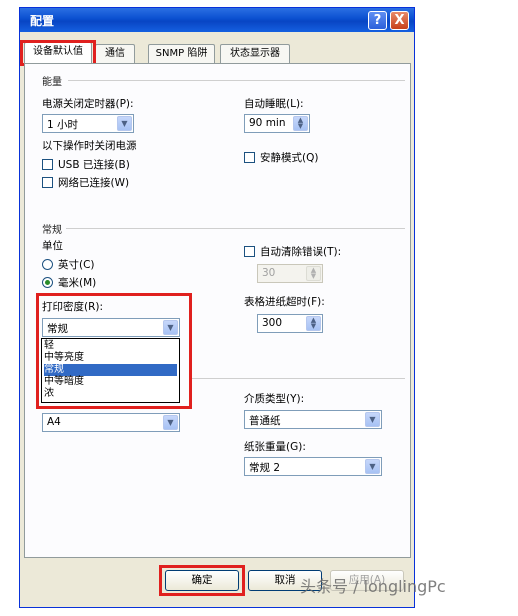 This screenshot has width=518, height=616. What do you see at coordinates (290, 273) in the screenshot?
I see `auto-clear-errors-spinner: 30 ▲ ▼` at bounding box center [290, 273].